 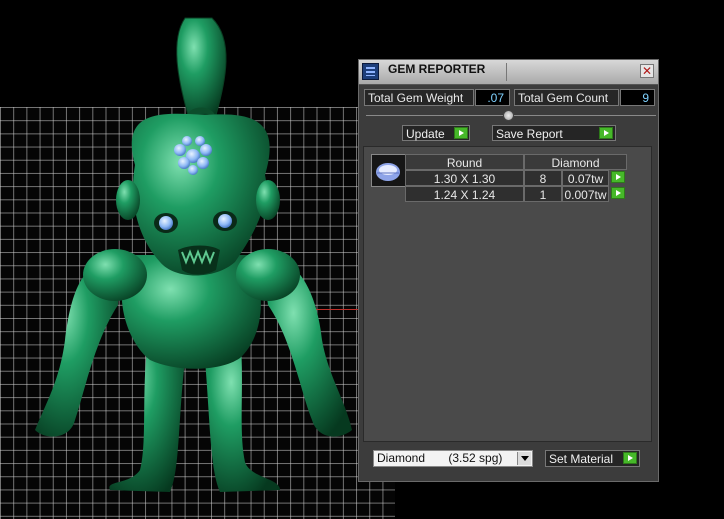 I want to click on title-divider, so click(x=506, y=72).